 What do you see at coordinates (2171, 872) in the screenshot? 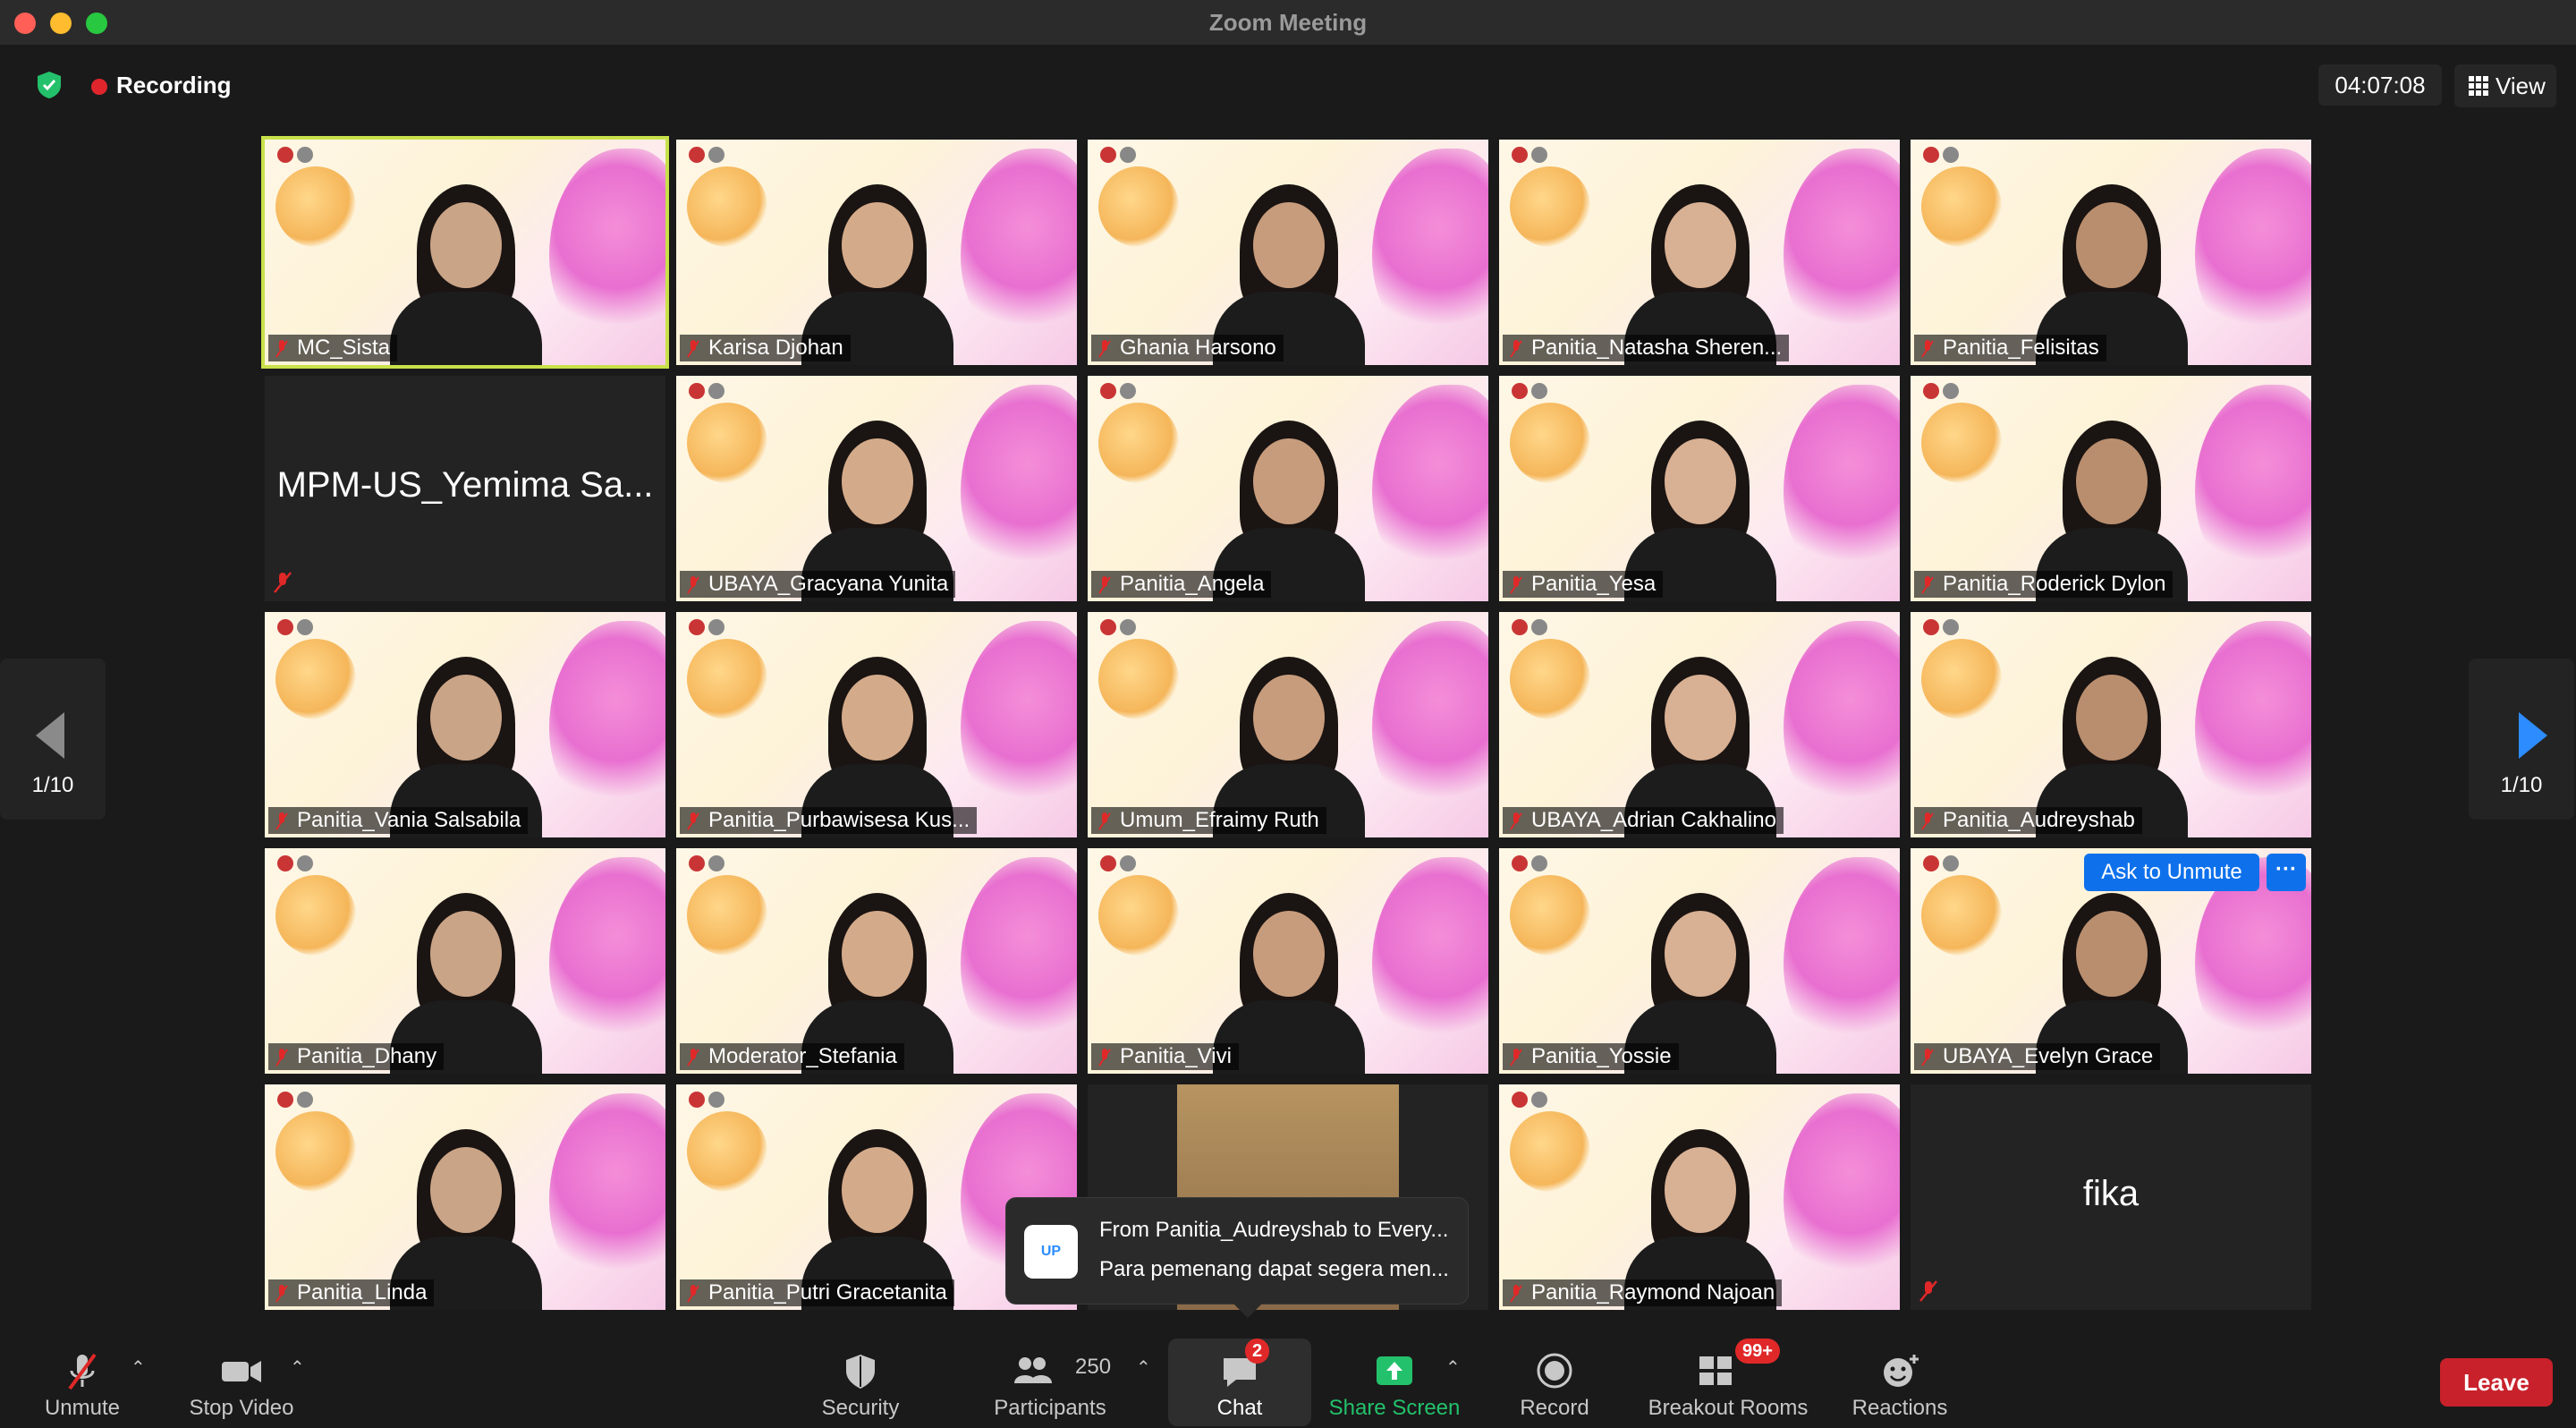
I see `ask-to-unmute-button: Ask to Unmute` at bounding box center [2171, 872].